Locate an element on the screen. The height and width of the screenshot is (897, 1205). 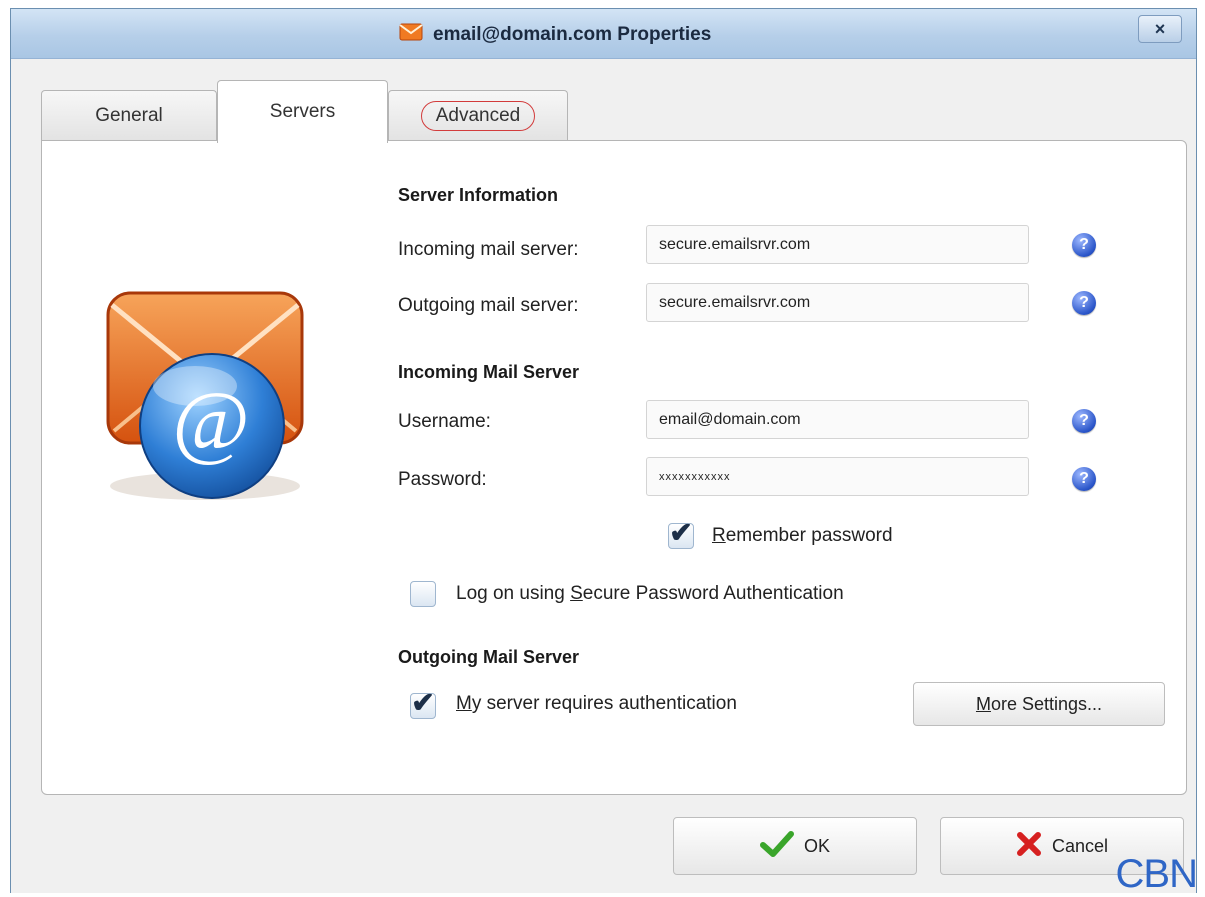
server-auth-label: My server requires authentication is located at coordinates (596, 704).